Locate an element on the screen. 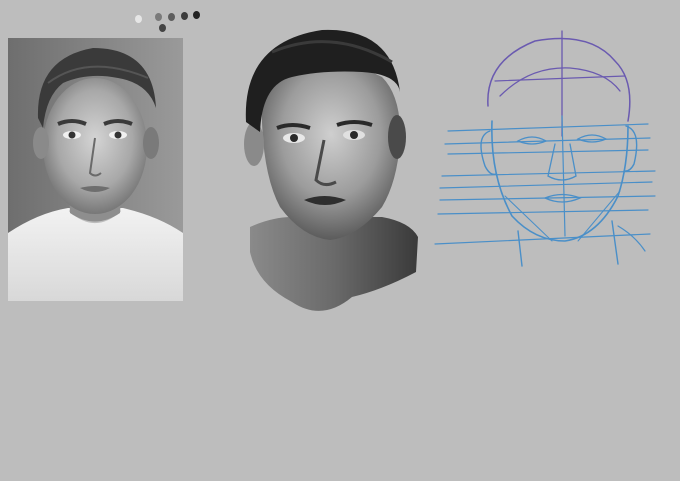 Image resolution: width=680 pixels, height=481 pixels. swatch-darkgray is located at coordinates (184, 16).